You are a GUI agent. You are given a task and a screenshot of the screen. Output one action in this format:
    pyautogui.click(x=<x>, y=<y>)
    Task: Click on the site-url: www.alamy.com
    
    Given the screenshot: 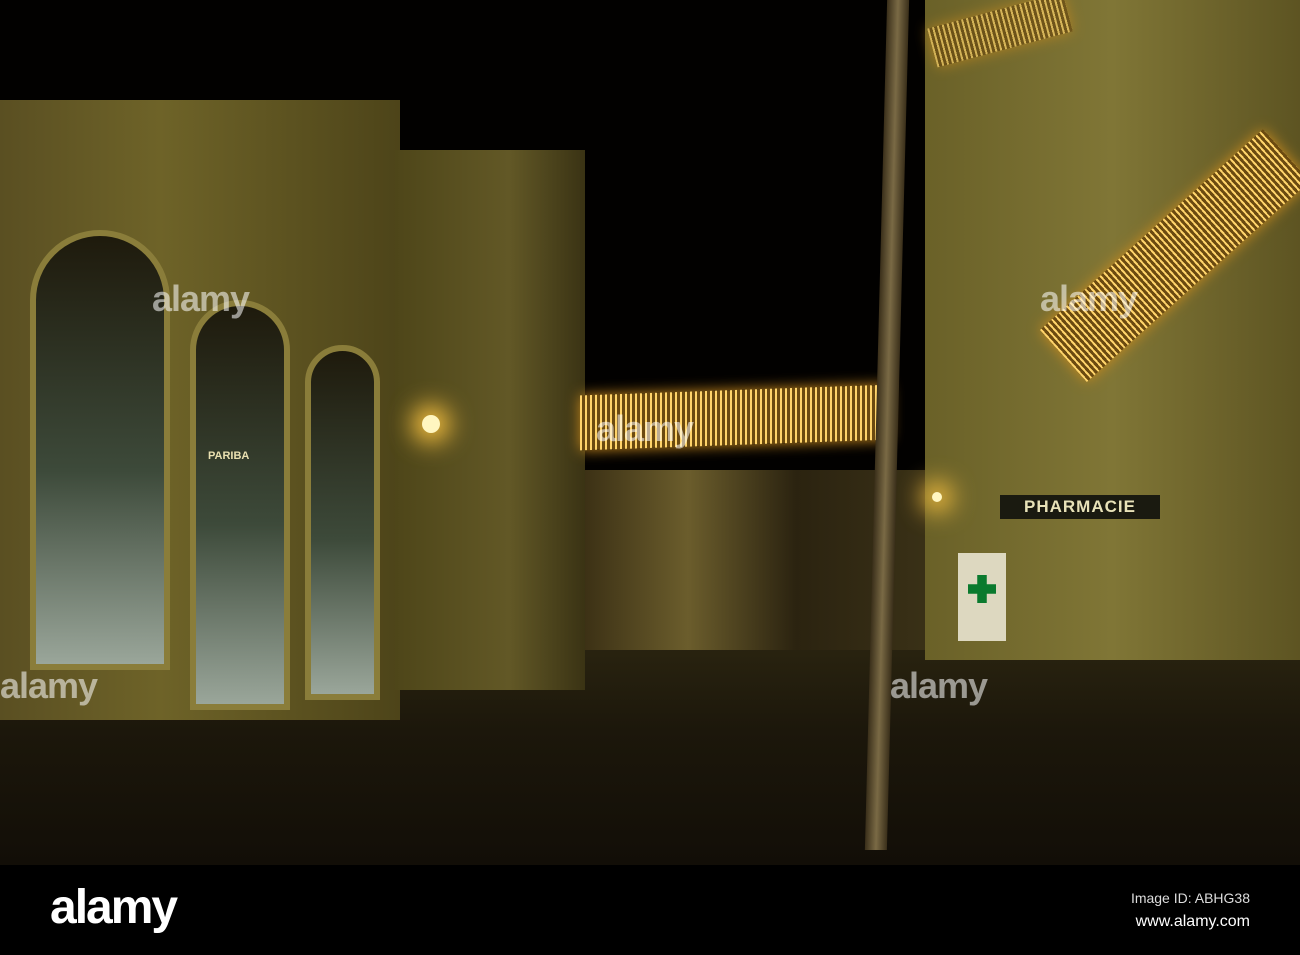 What is the action you would take?
    pyautogui.click(x=1192, y=921)
    